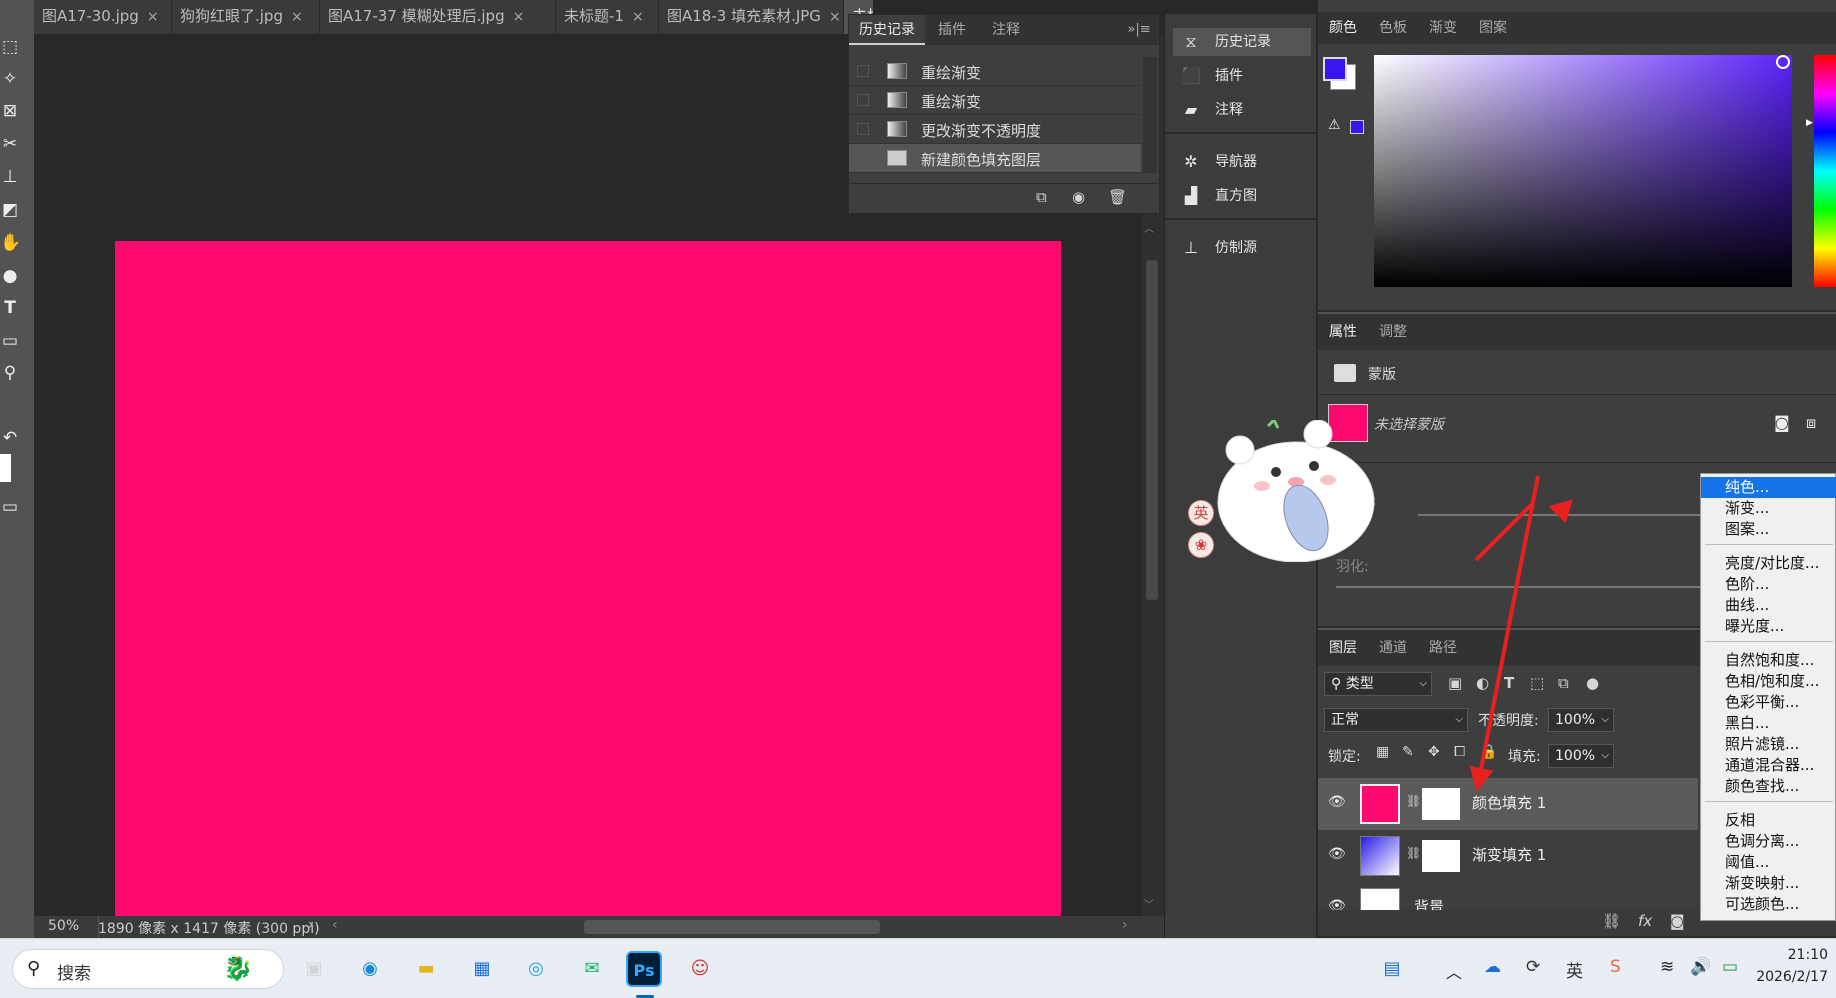 The image size is (1836, 998). Describe the element at coordinates (5, 468) in the screenshot. I see `background-color-swatch` at that location.